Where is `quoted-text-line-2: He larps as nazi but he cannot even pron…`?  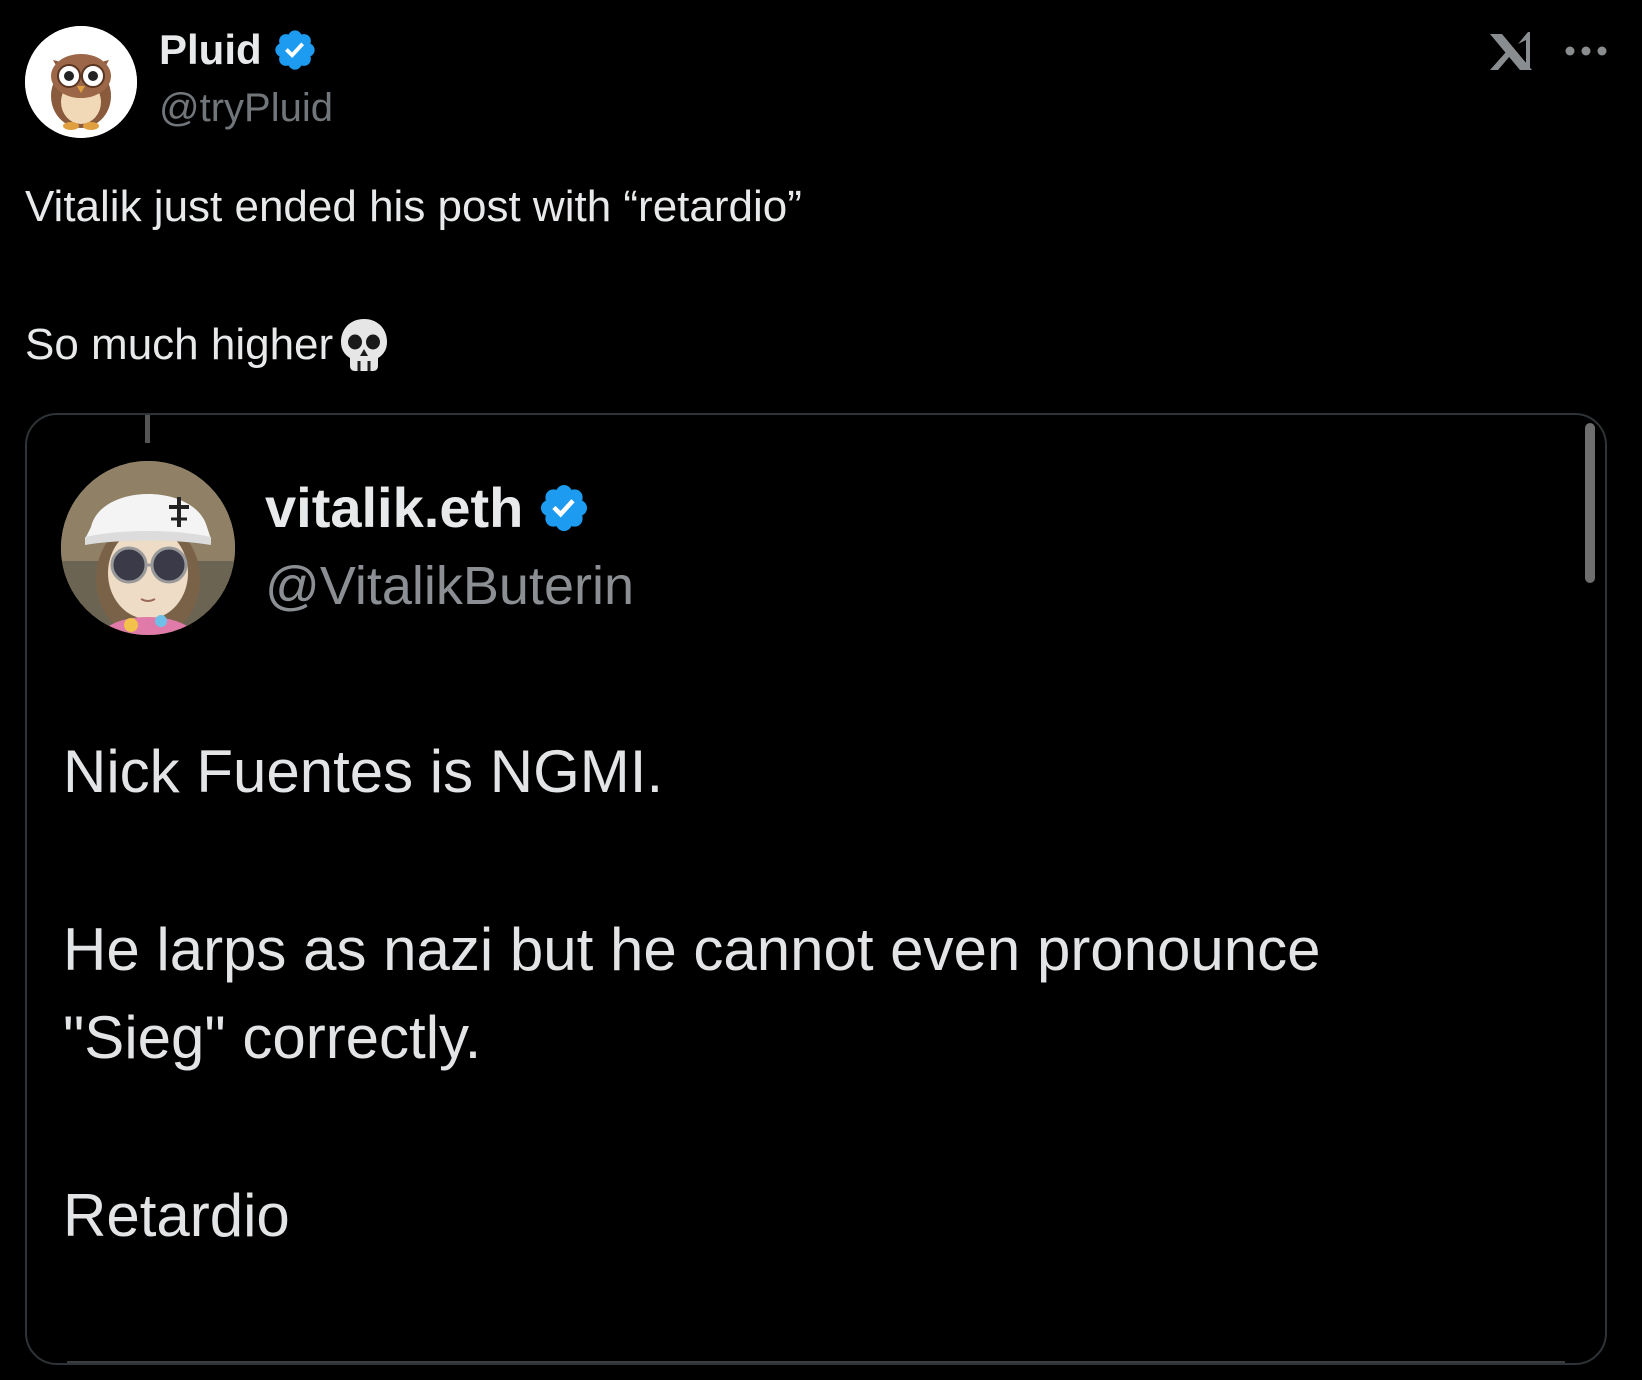
quoted-text-line-2: He larps as nazi but he cannot even pron… is located at coordinates (692, 949).